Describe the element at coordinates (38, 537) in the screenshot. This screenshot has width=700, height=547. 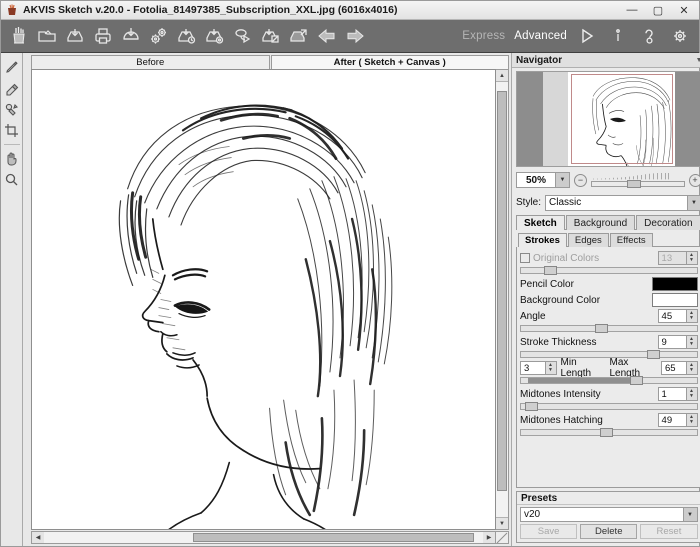
I see `scroll-left-arrow: ◀` at that location.